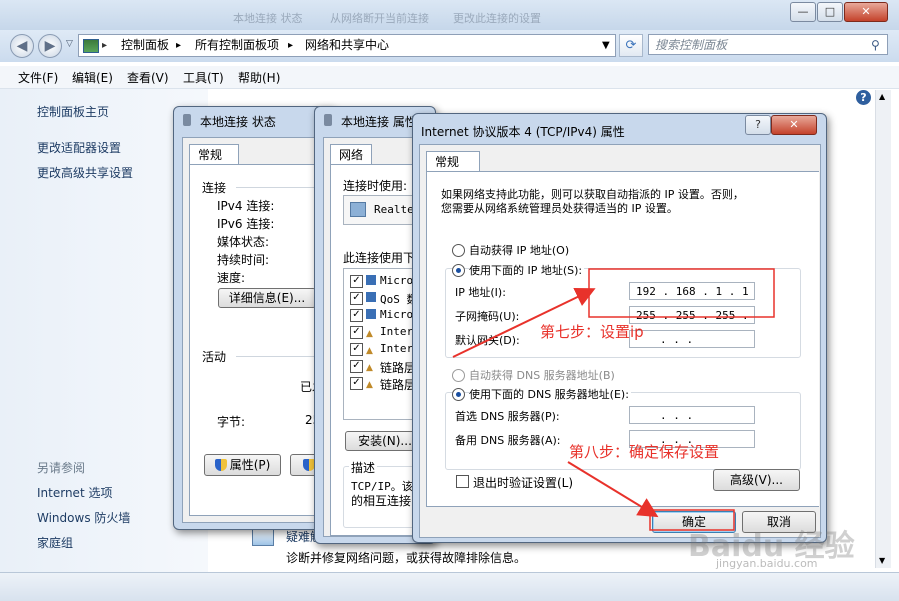 Image resolution: width=899 pixels, height=601 pixels. I want to click on step8-arrow, so click(613, 489).